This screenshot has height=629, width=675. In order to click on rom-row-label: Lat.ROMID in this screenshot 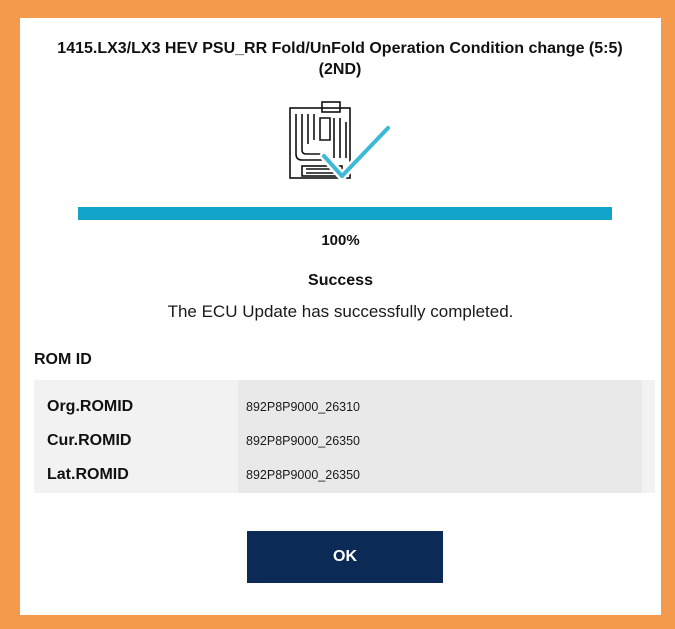, I will do `click(88, 474)`.